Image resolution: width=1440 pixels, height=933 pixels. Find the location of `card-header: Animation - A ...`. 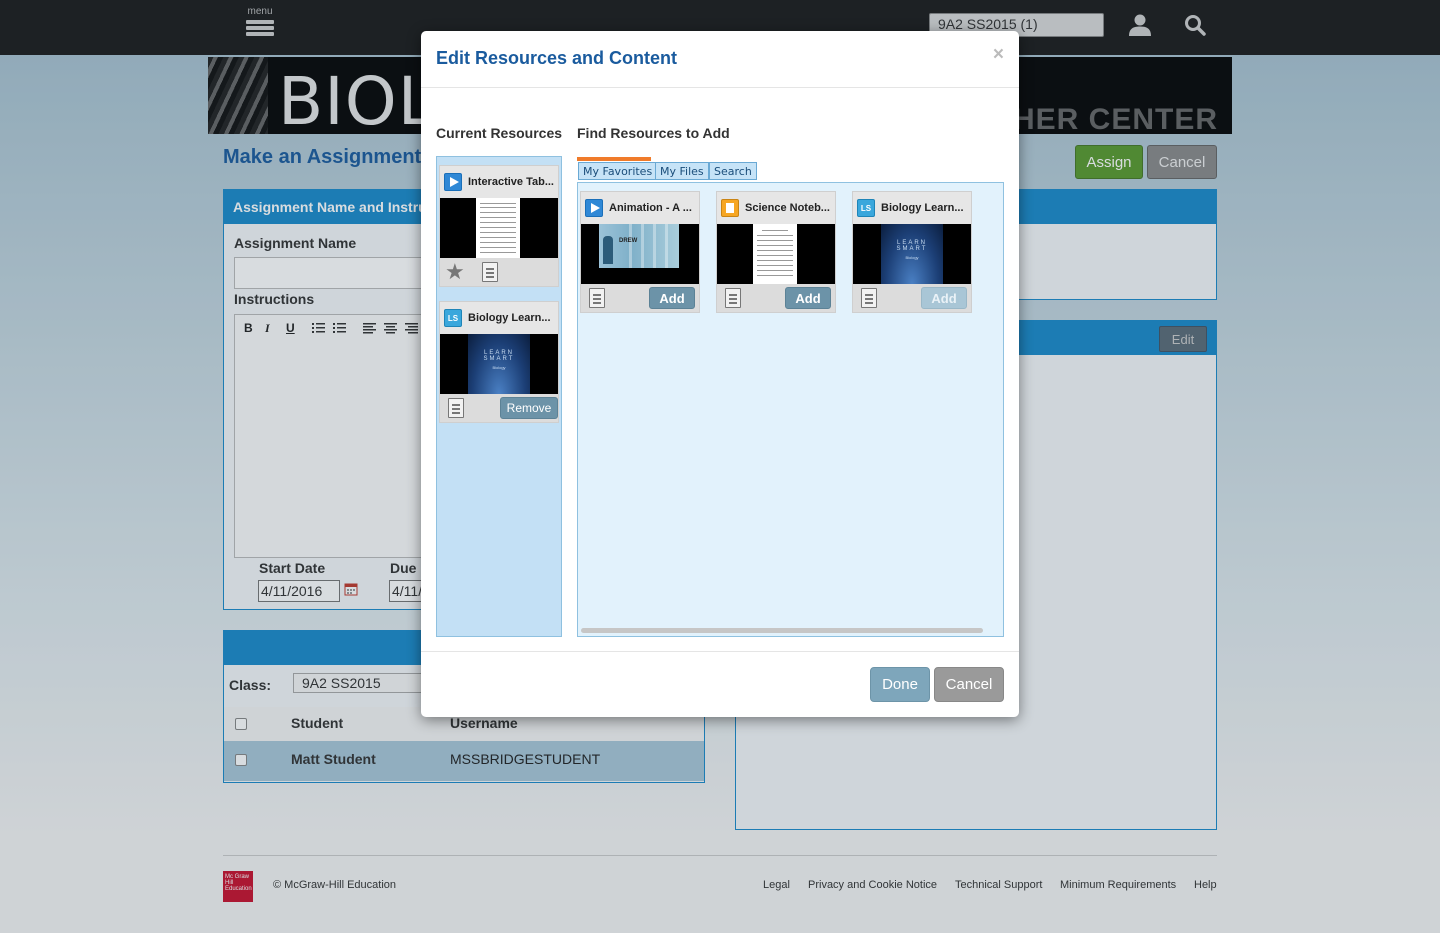

card-header: Animation - A ... is located at coordinates (640, 208).